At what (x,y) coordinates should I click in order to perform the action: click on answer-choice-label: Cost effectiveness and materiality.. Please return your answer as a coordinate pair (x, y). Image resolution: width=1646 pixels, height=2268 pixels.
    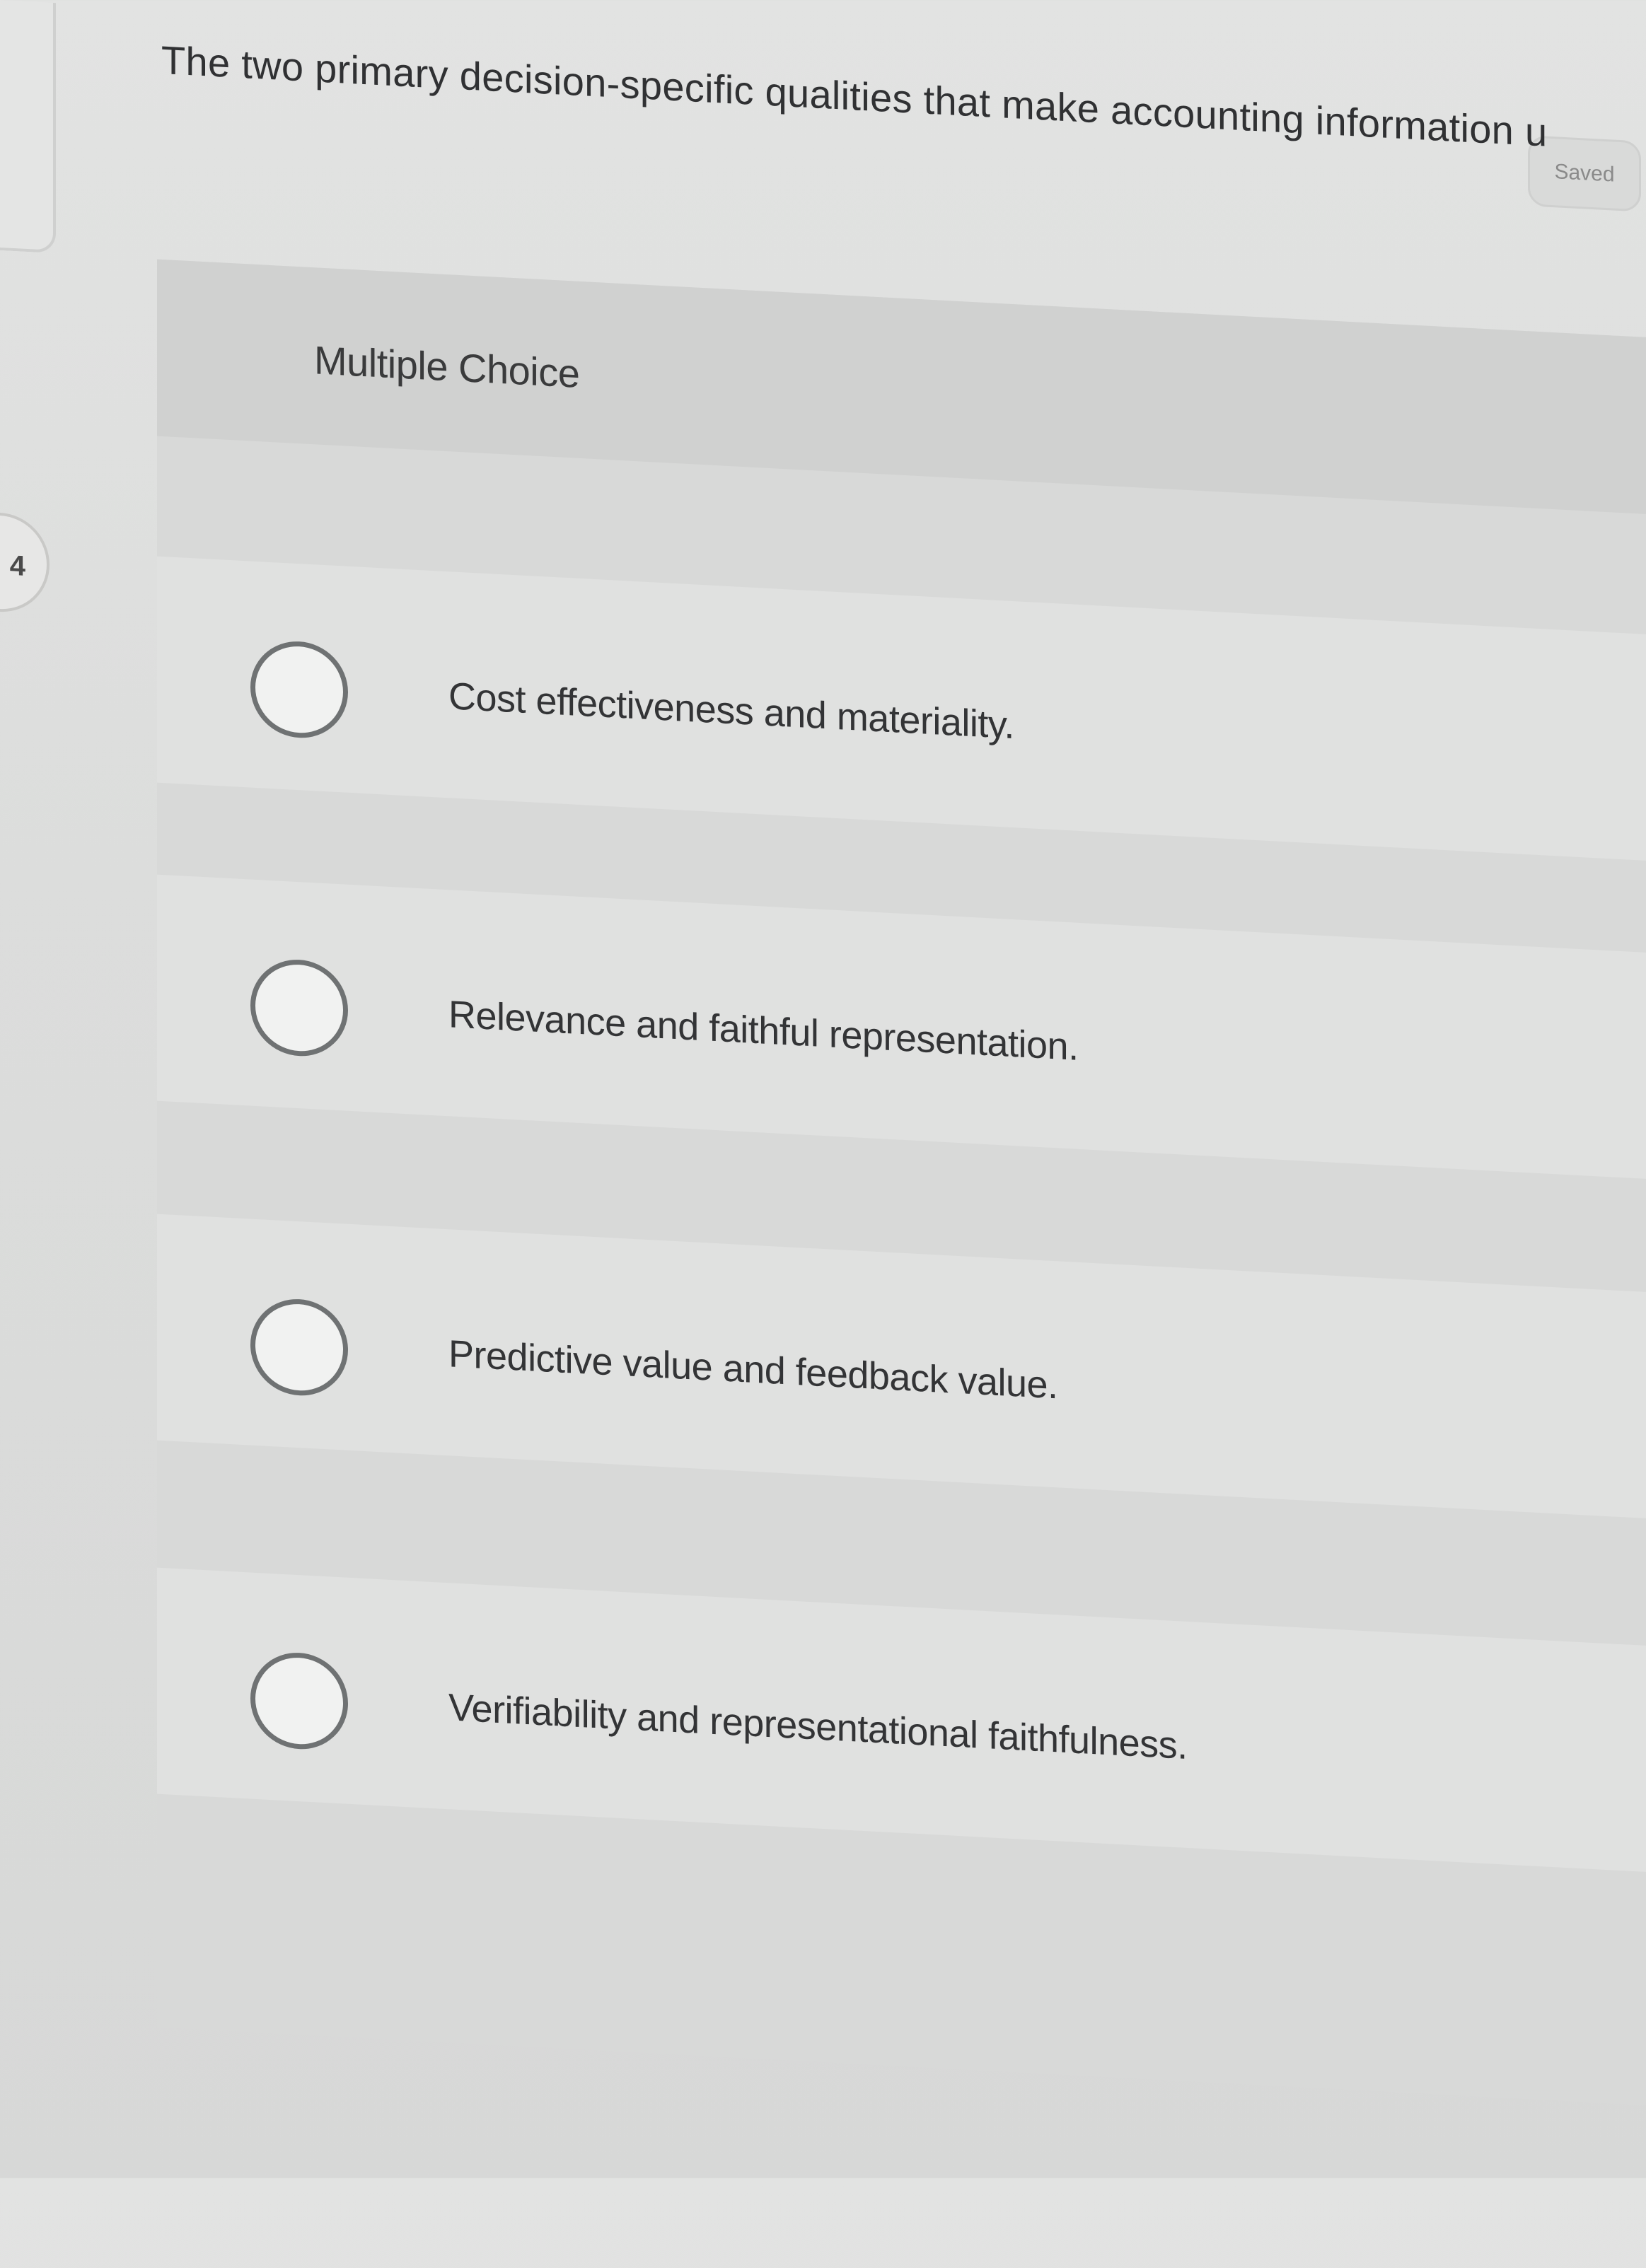
    Looking at the image, I should click on (731, 711).